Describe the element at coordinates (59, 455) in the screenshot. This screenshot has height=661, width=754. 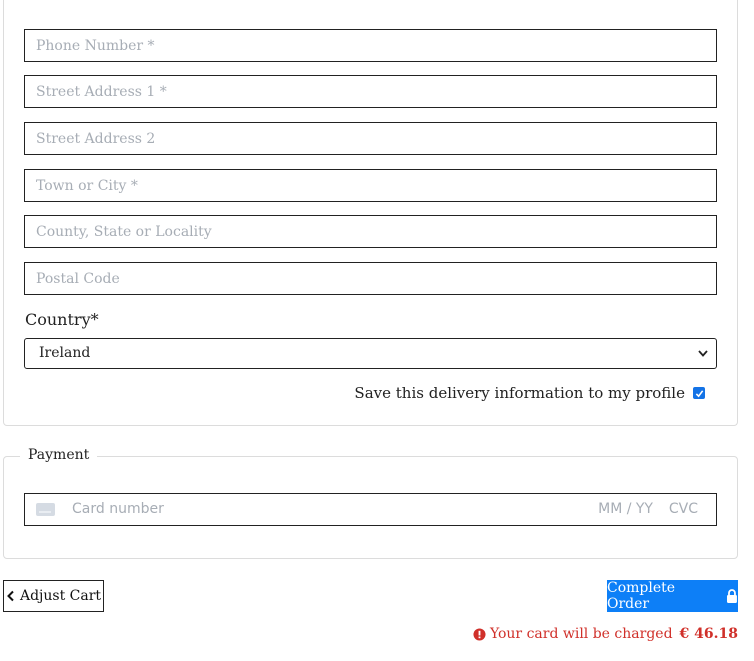
I see `payment-legend: Payment` at that location.